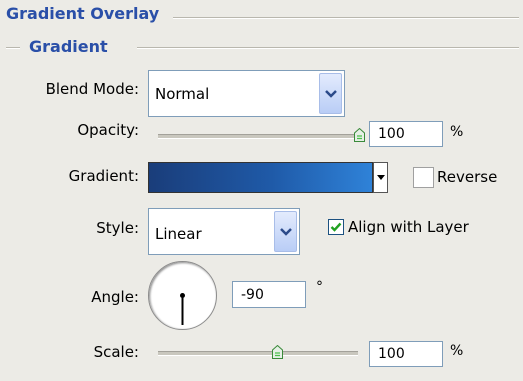  What do you see at coordinates (258, 353) in the screenshot?
I see `scale-slider-track` at bounding box center [258, 353].